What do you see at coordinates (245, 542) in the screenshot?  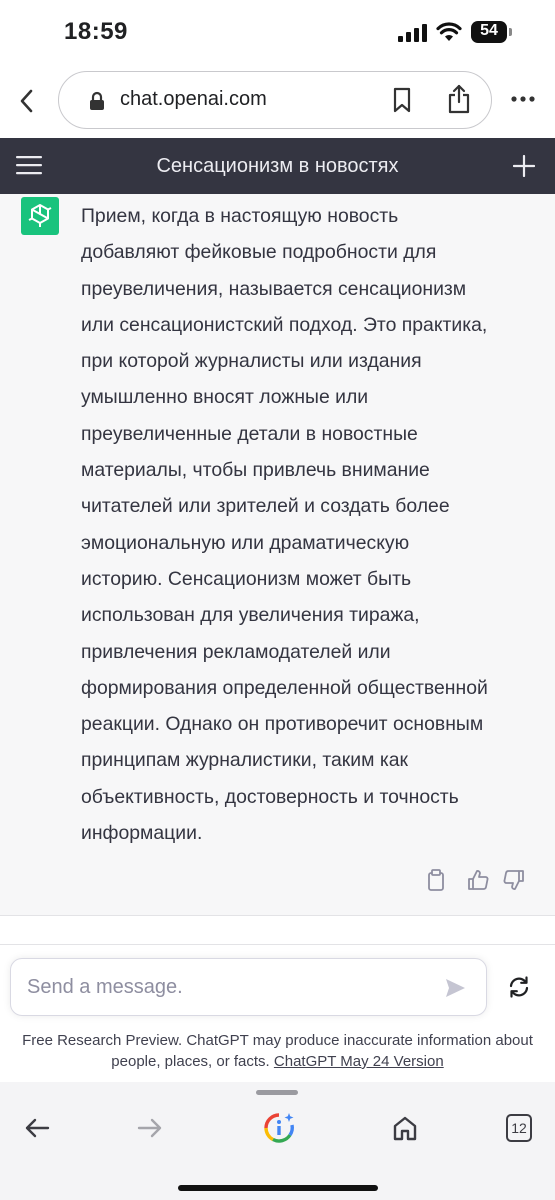 I see `message-line: эмоциональную или драматическую` at bounding box center [245, 542].